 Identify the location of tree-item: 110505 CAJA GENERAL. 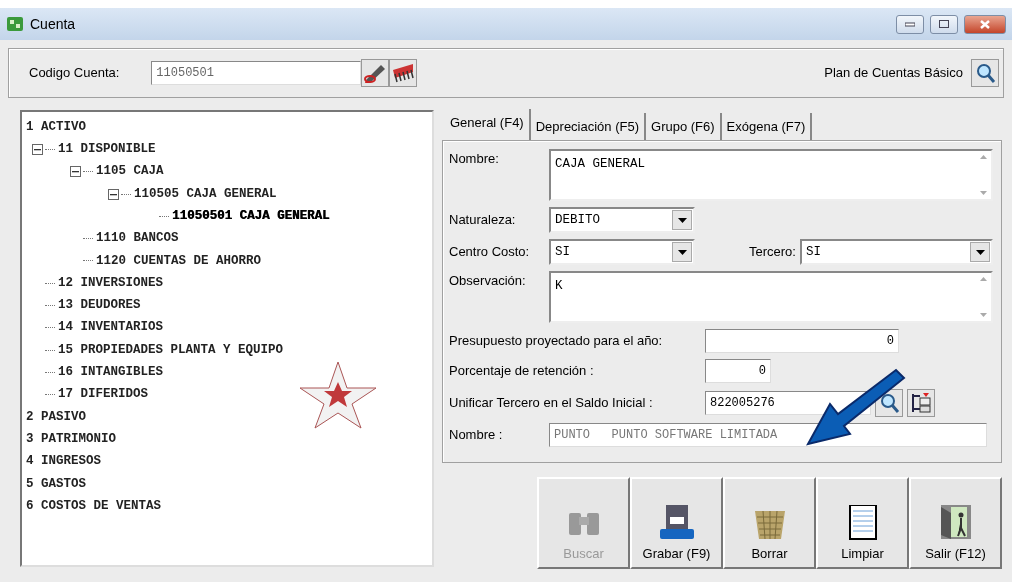
(205, 194).